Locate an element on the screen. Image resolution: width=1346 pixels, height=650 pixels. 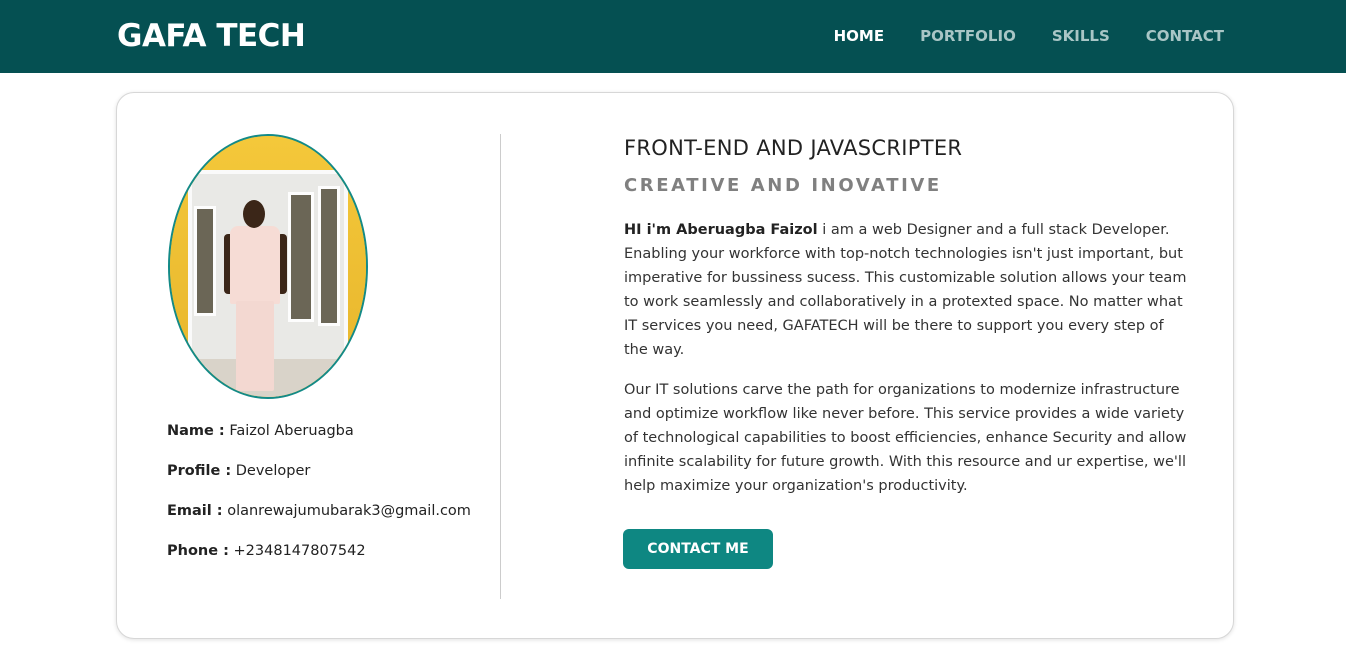
brand-logo: GAFA TECH is located at coordinates (211, 36).